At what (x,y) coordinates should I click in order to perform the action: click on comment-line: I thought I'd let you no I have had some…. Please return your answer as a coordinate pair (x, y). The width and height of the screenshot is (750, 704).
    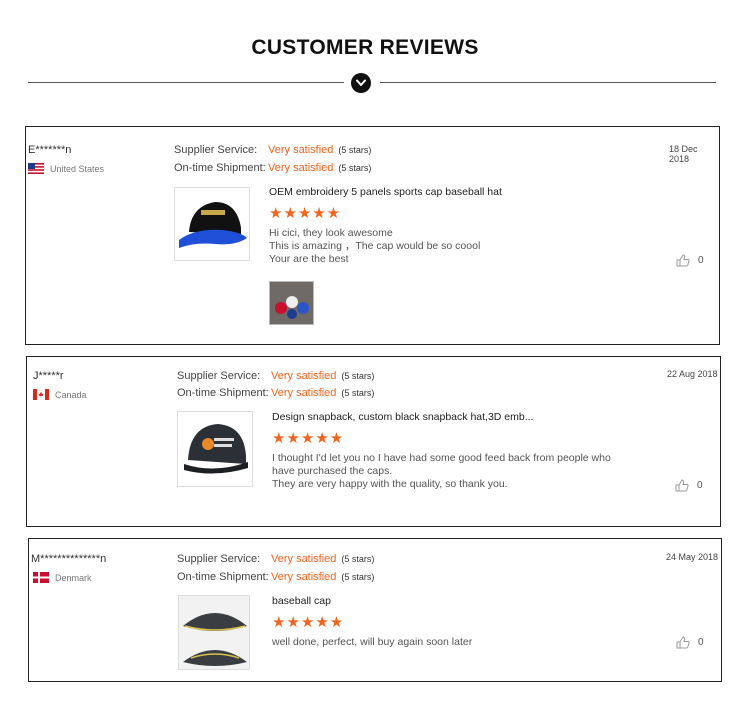
    Looking at the image, I should click on (441, 464).